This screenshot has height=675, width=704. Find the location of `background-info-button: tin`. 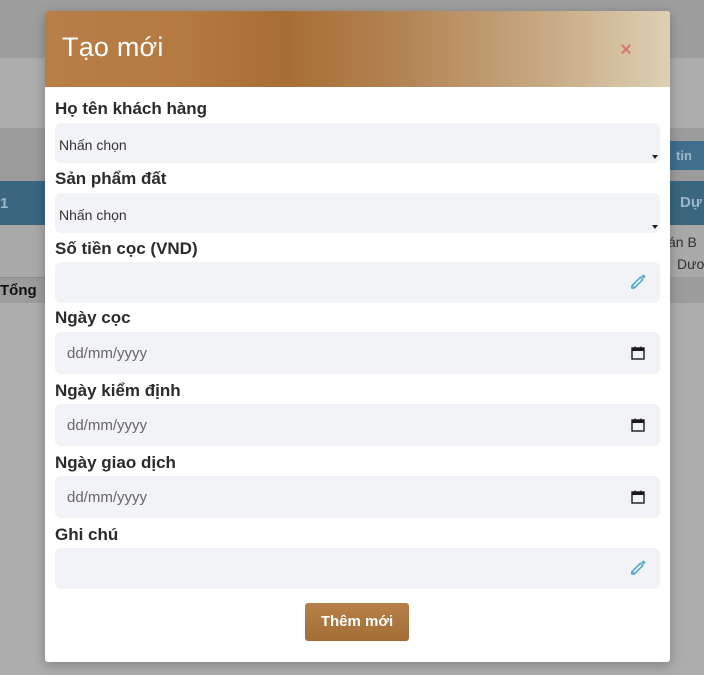

background-info-button: tin is located at coordinates (684, 155).